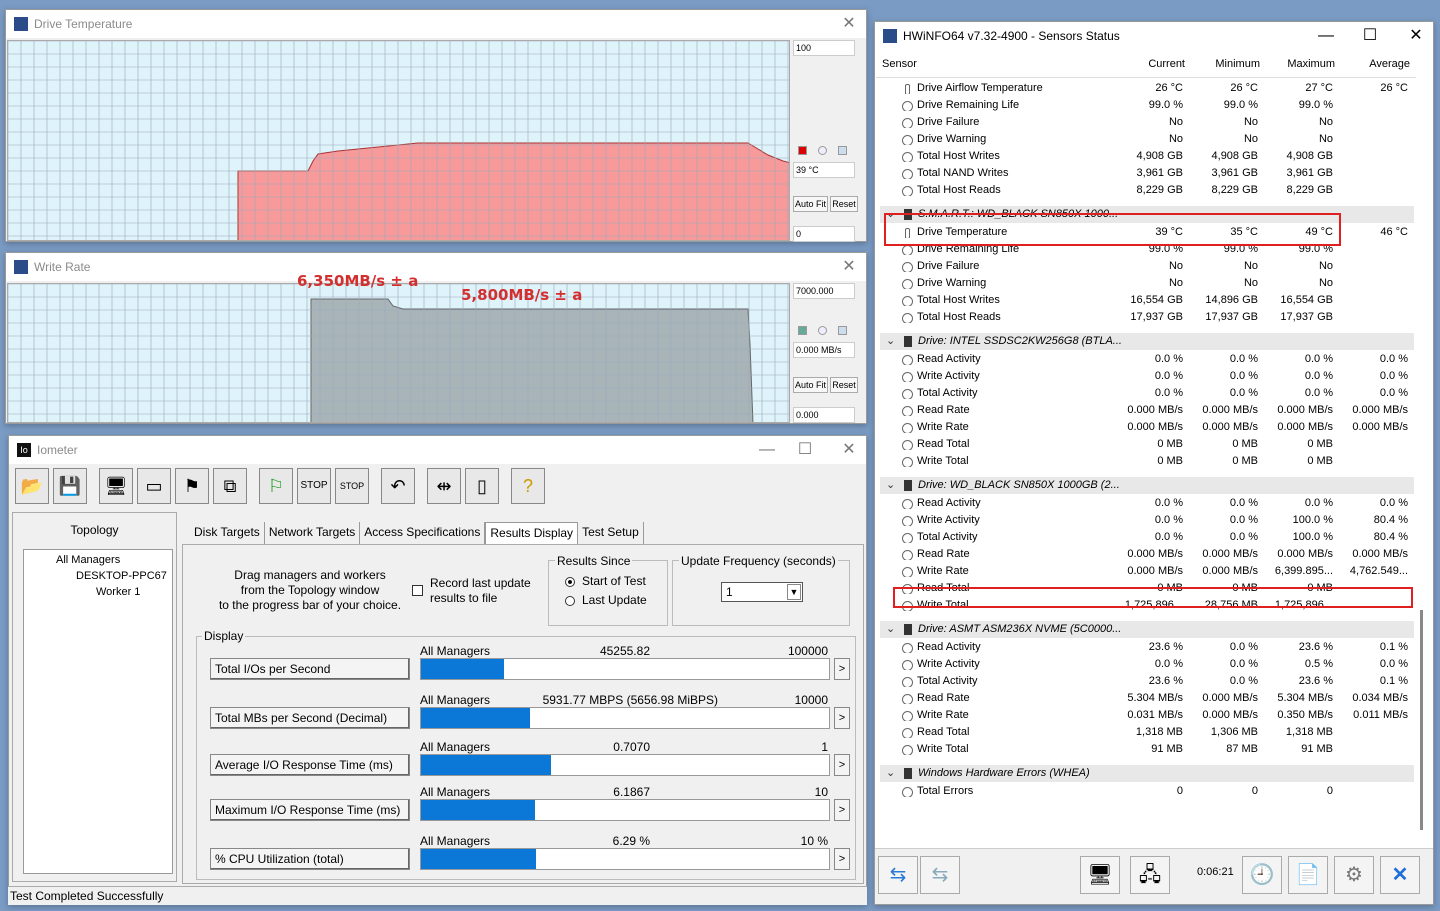 The image size is (1440, 911). What do you see at coordinates (70, 486) in the screenshot?
I see `save-icon: 💾` at bounding box center [70, 486].